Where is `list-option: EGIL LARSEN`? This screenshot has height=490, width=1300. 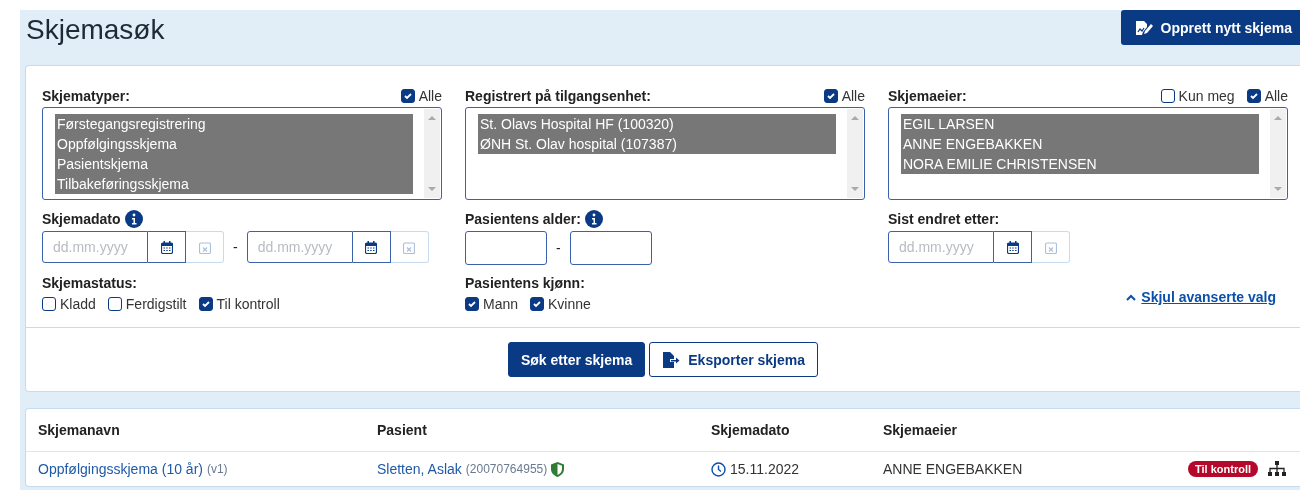
list-option: EGIL LARSEN is located at coordinates (1080, 124).